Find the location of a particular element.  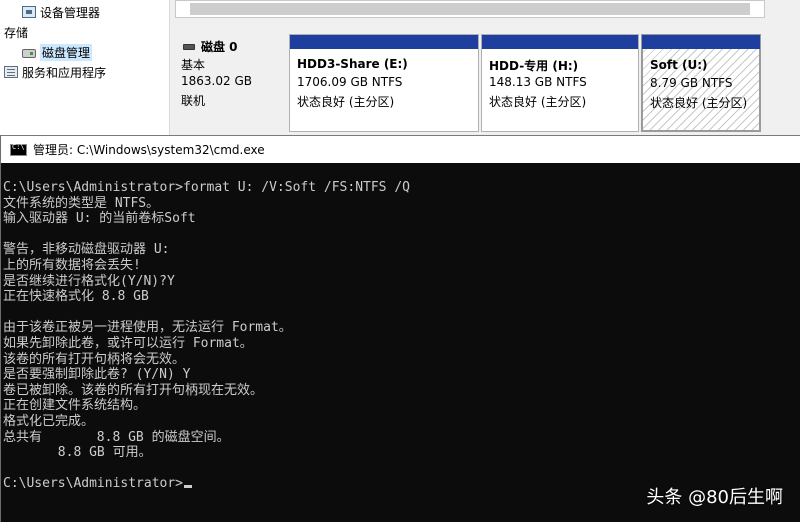

console-line: 8.8 GB 可用。 is located at coordinates (77, 453).